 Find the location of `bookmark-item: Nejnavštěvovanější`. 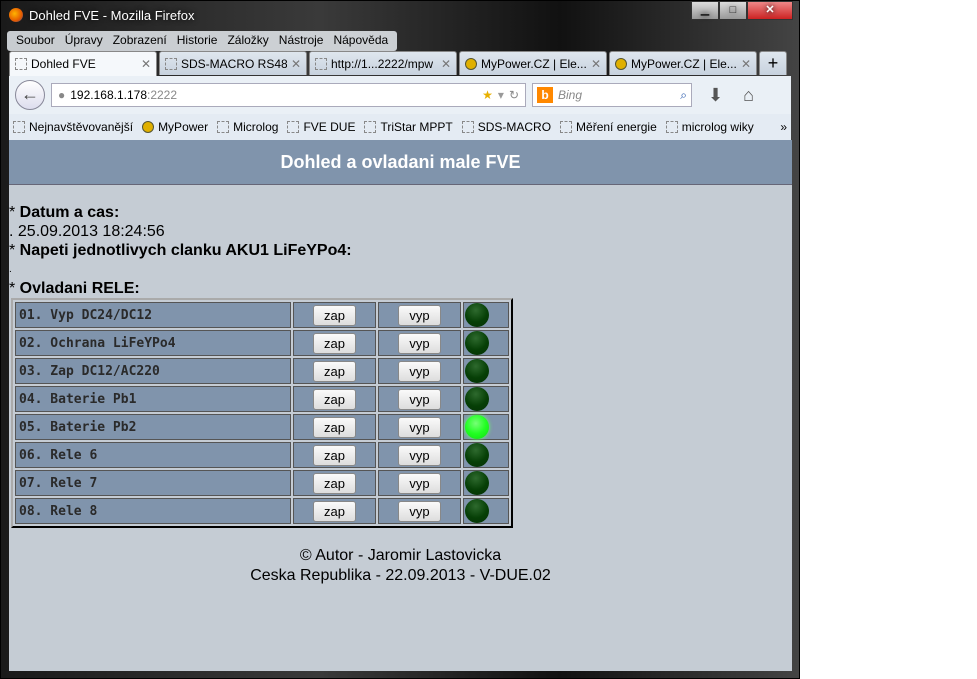

bookmark-item: Nejnavštěvovanější is located at coordinates (73, 127).